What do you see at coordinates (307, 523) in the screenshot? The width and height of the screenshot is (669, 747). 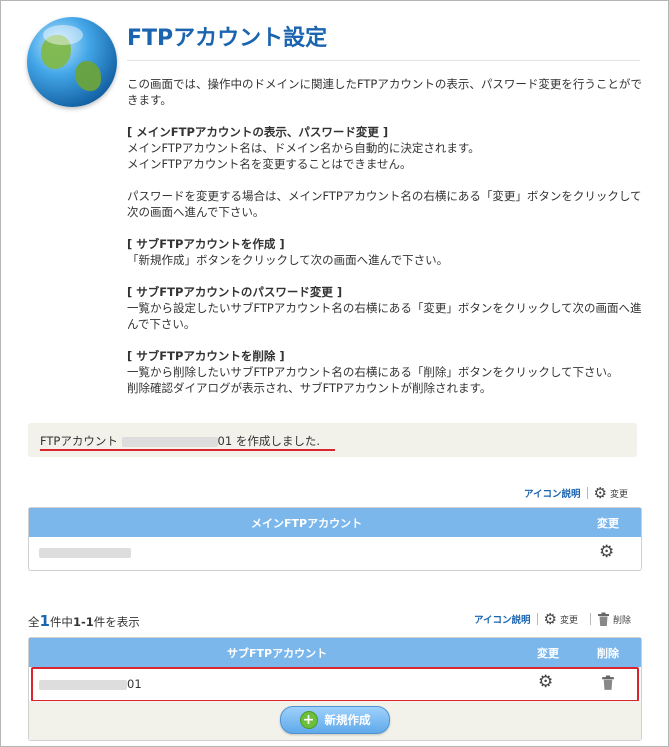 I see `col-main-account: メインFTPアカウント` at bounding box center [307, 523].